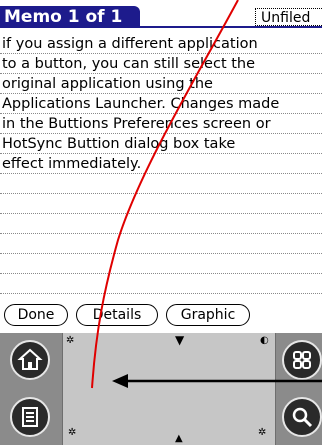 The height and width of the screenshot is (445, 322). What do you see at coordinates (36, 315) in the screenshot?
I see `done-button: Done` at bounding box center [36, 315].